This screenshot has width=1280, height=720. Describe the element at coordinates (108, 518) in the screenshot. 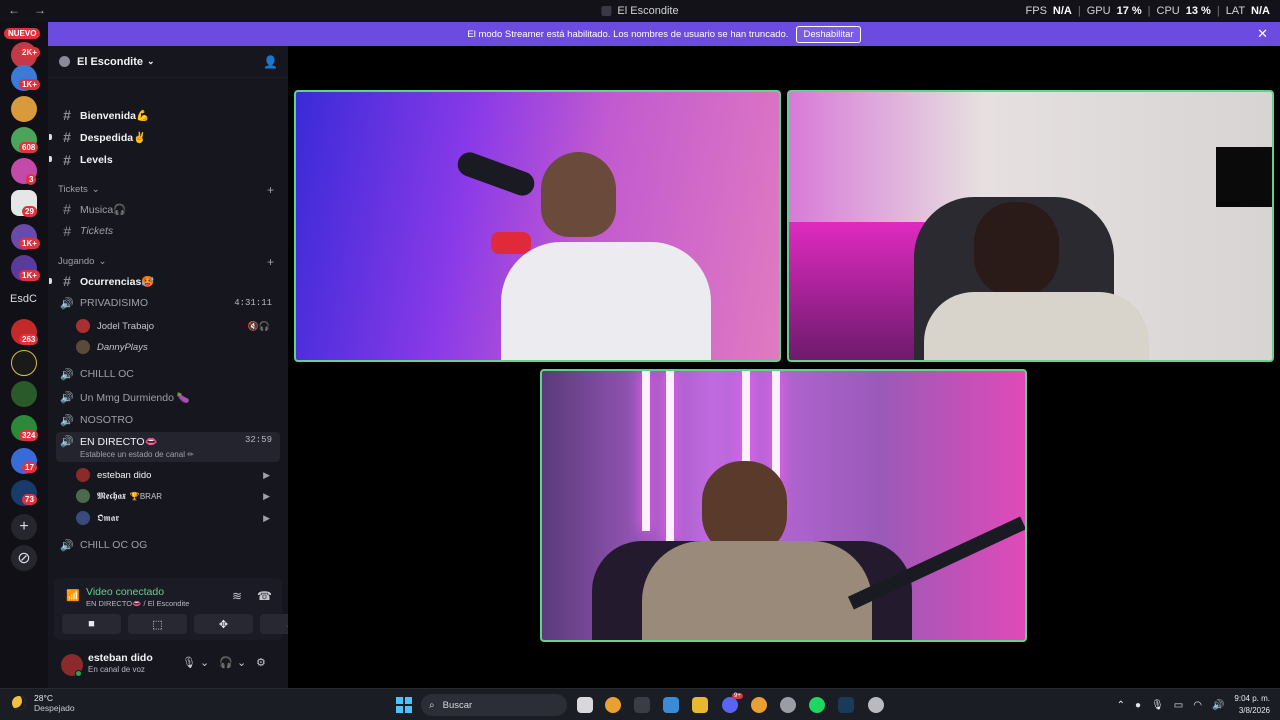

I see `voice-user-name: 𝕺𝖒𝖆𝖗` at that location.